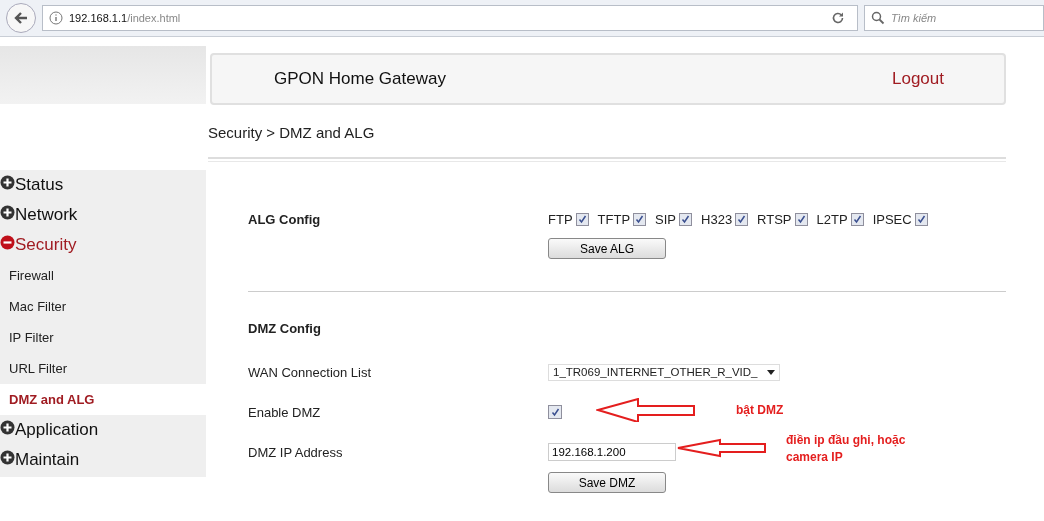 This screenshot has width=1044, height=521. I want to click on enable-dmz-checkbox, so click(555, 412).